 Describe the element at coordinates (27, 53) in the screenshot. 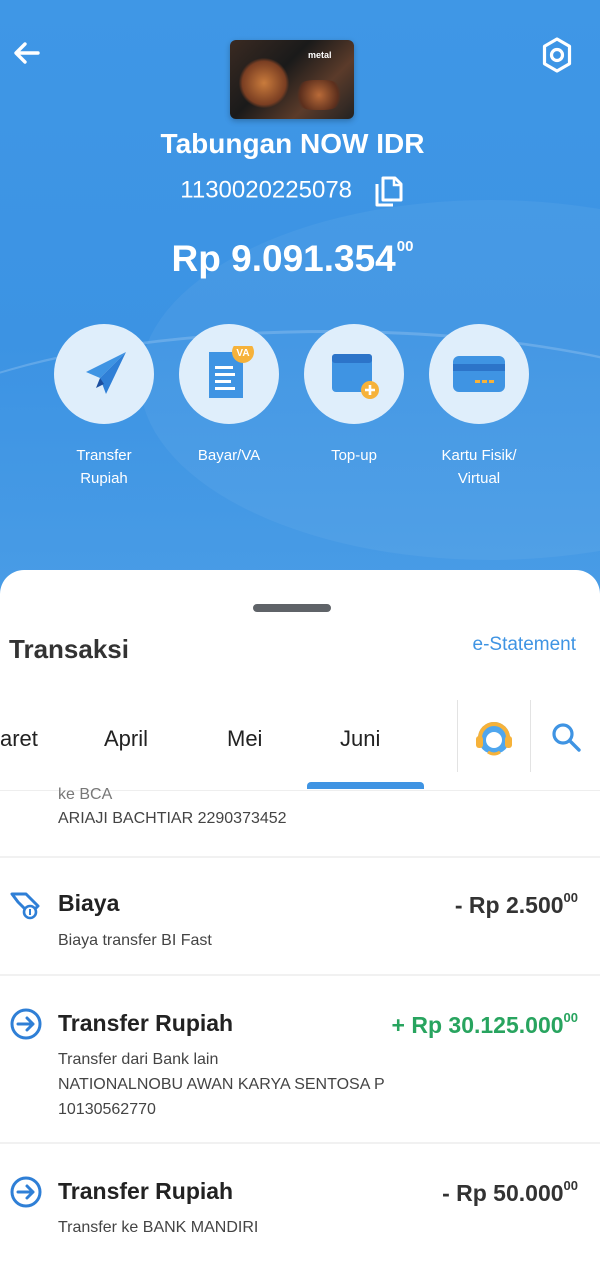

I see `back-arrow-icon` at that location.